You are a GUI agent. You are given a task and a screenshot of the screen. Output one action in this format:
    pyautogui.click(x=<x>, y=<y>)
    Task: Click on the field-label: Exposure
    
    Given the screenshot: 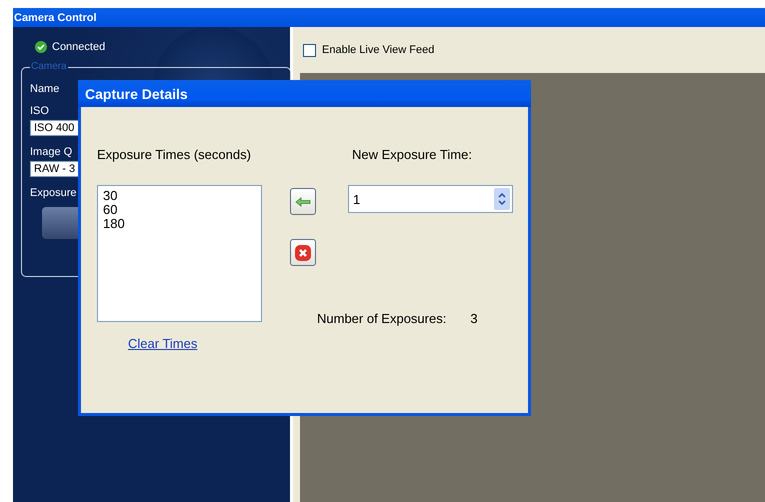 What is the action you would take?
    pyautogui.click(x=53, y=193)
    